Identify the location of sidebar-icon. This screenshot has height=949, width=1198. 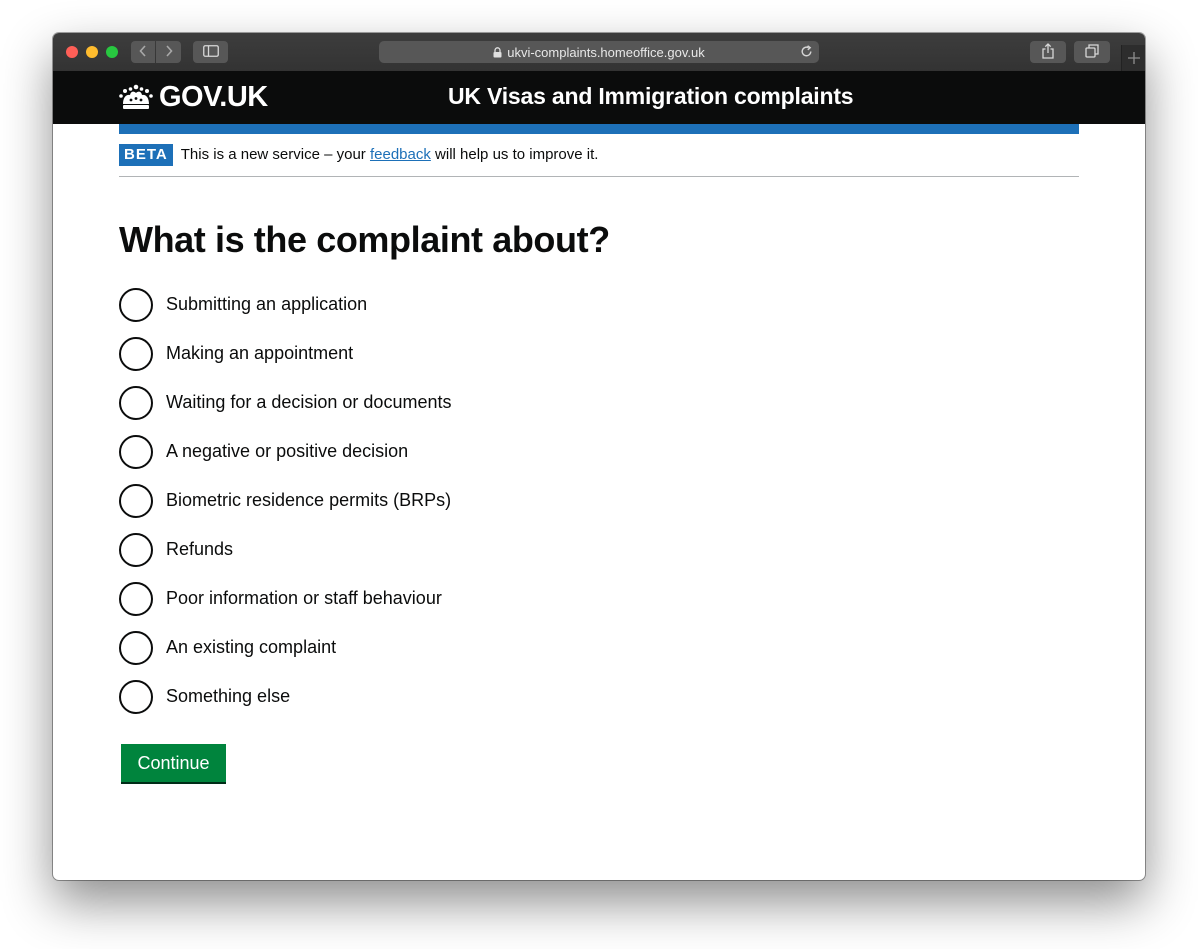
(210, 52).